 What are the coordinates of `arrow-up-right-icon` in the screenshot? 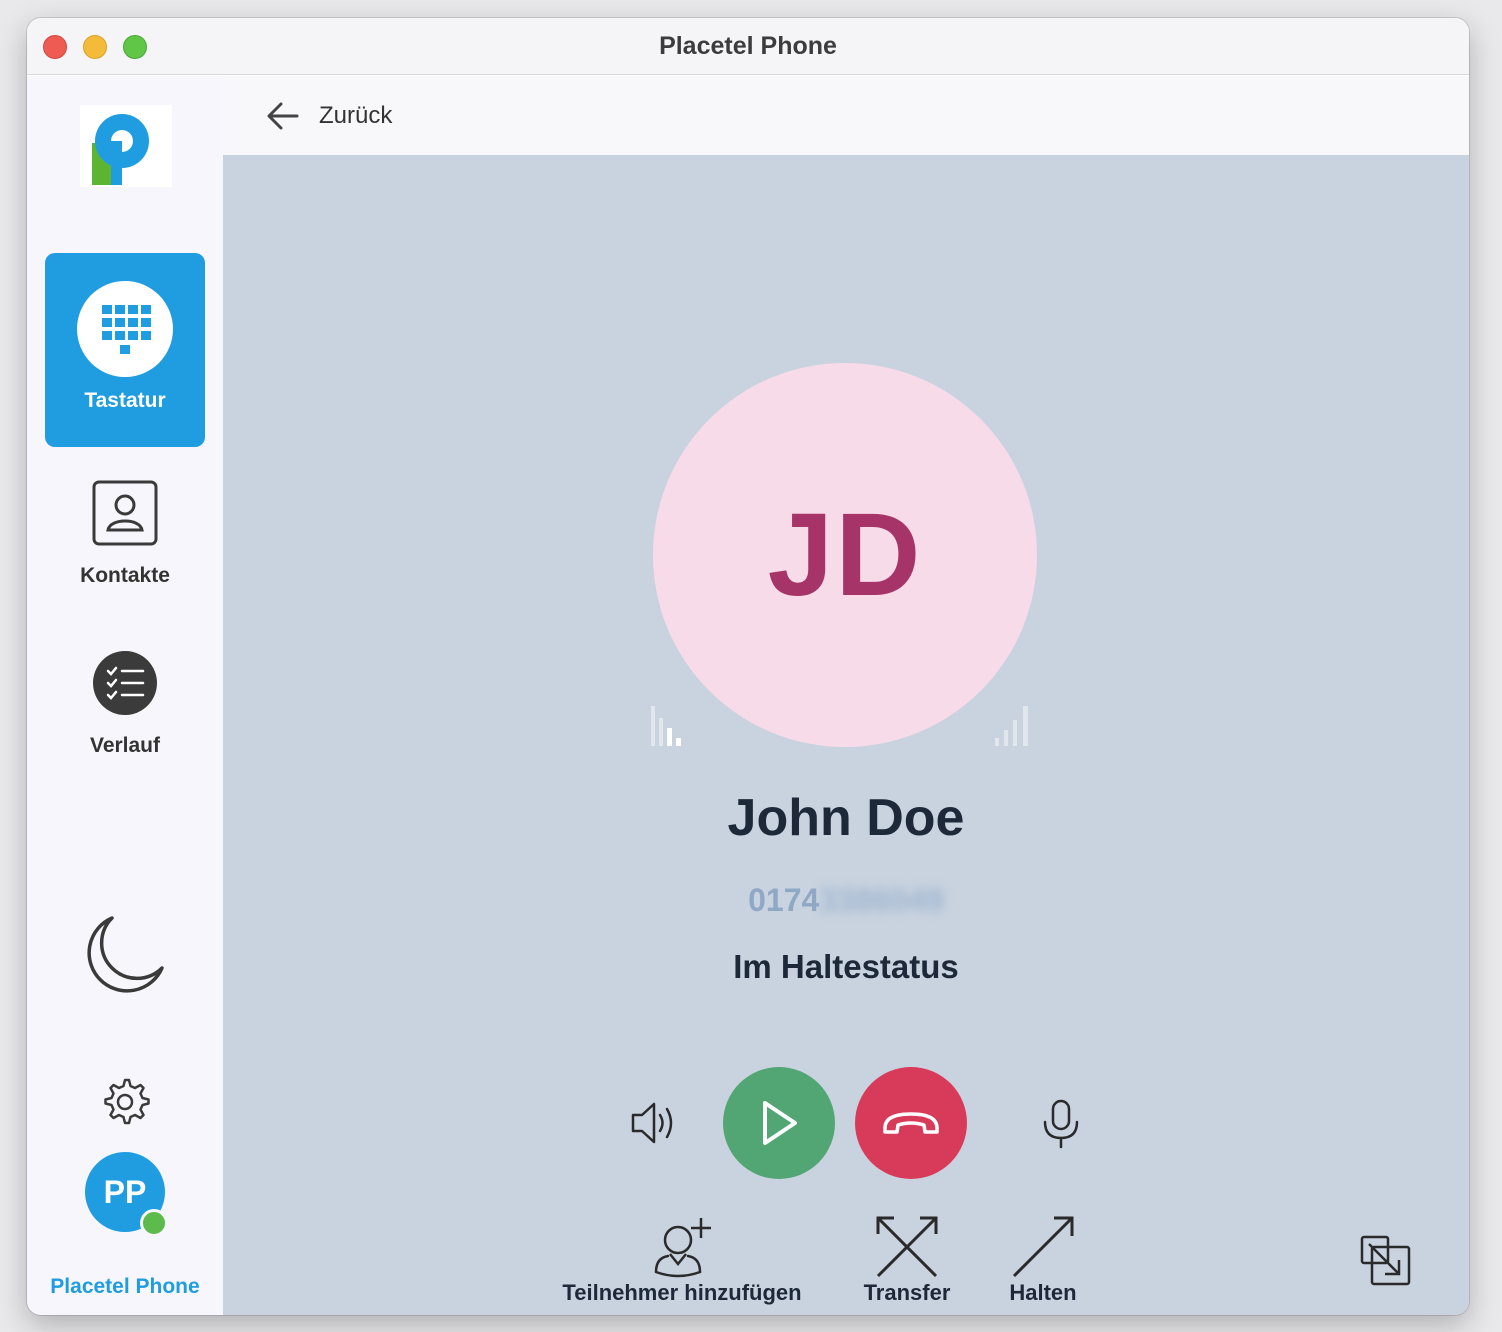 It's located at (1043, 1247).